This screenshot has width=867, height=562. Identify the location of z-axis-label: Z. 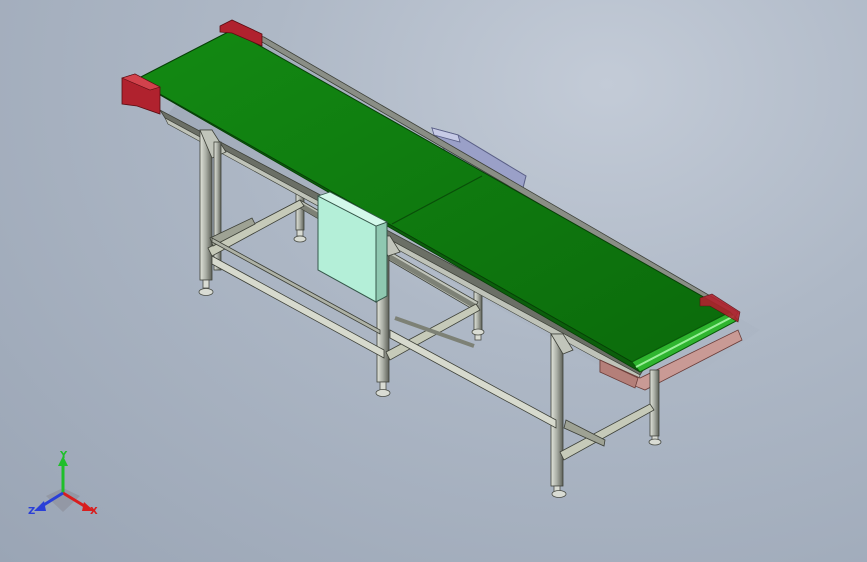
(31, 511).